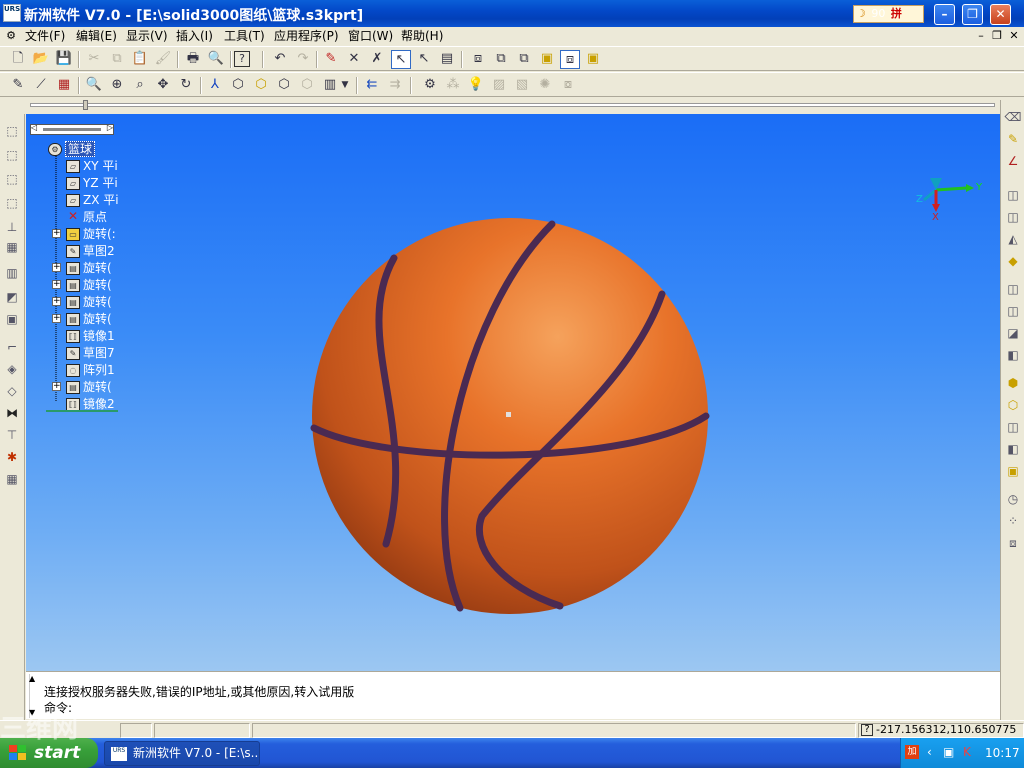 The height and width of the screenshot is (768, 1024). Describe the element at coordinates (981, 36) in the screenshot. I see `mdi-minimize-icon: –` at that location.